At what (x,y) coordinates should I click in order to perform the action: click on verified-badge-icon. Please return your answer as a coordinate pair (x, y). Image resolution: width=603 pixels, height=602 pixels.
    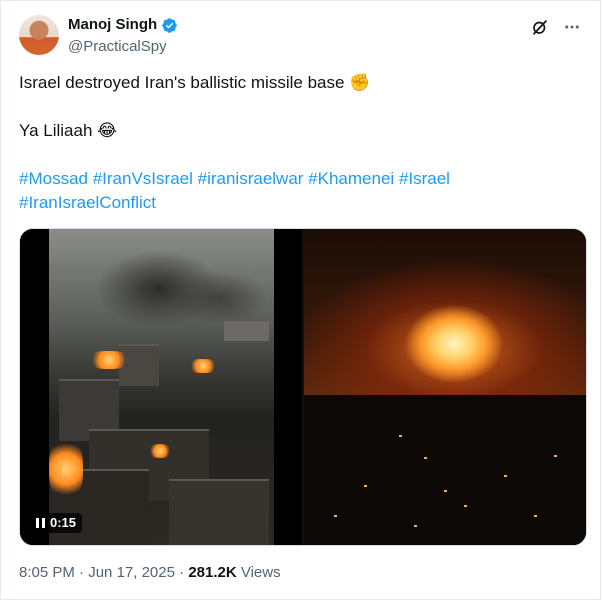
    Looking at the image, I should click on (169, 25).